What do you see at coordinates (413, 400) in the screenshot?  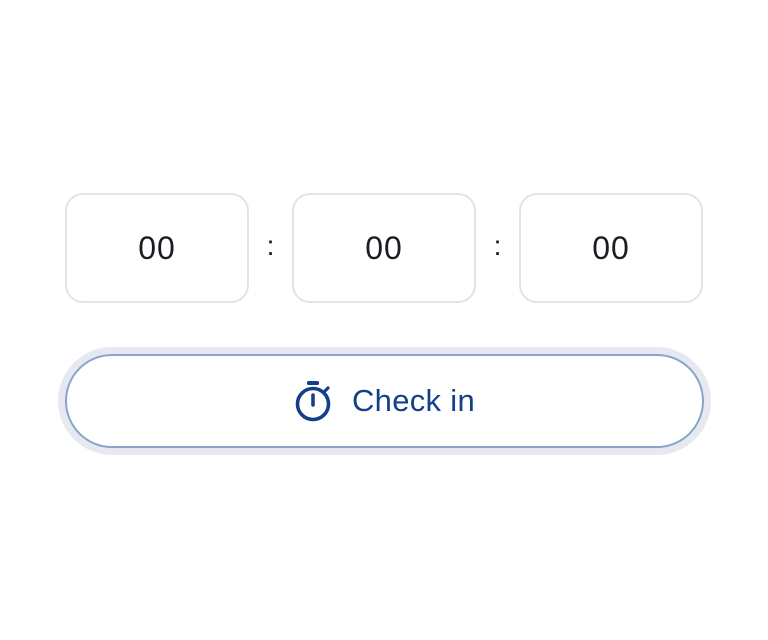 I see `check-in-label: Check in` at bounding box center [413, 400].